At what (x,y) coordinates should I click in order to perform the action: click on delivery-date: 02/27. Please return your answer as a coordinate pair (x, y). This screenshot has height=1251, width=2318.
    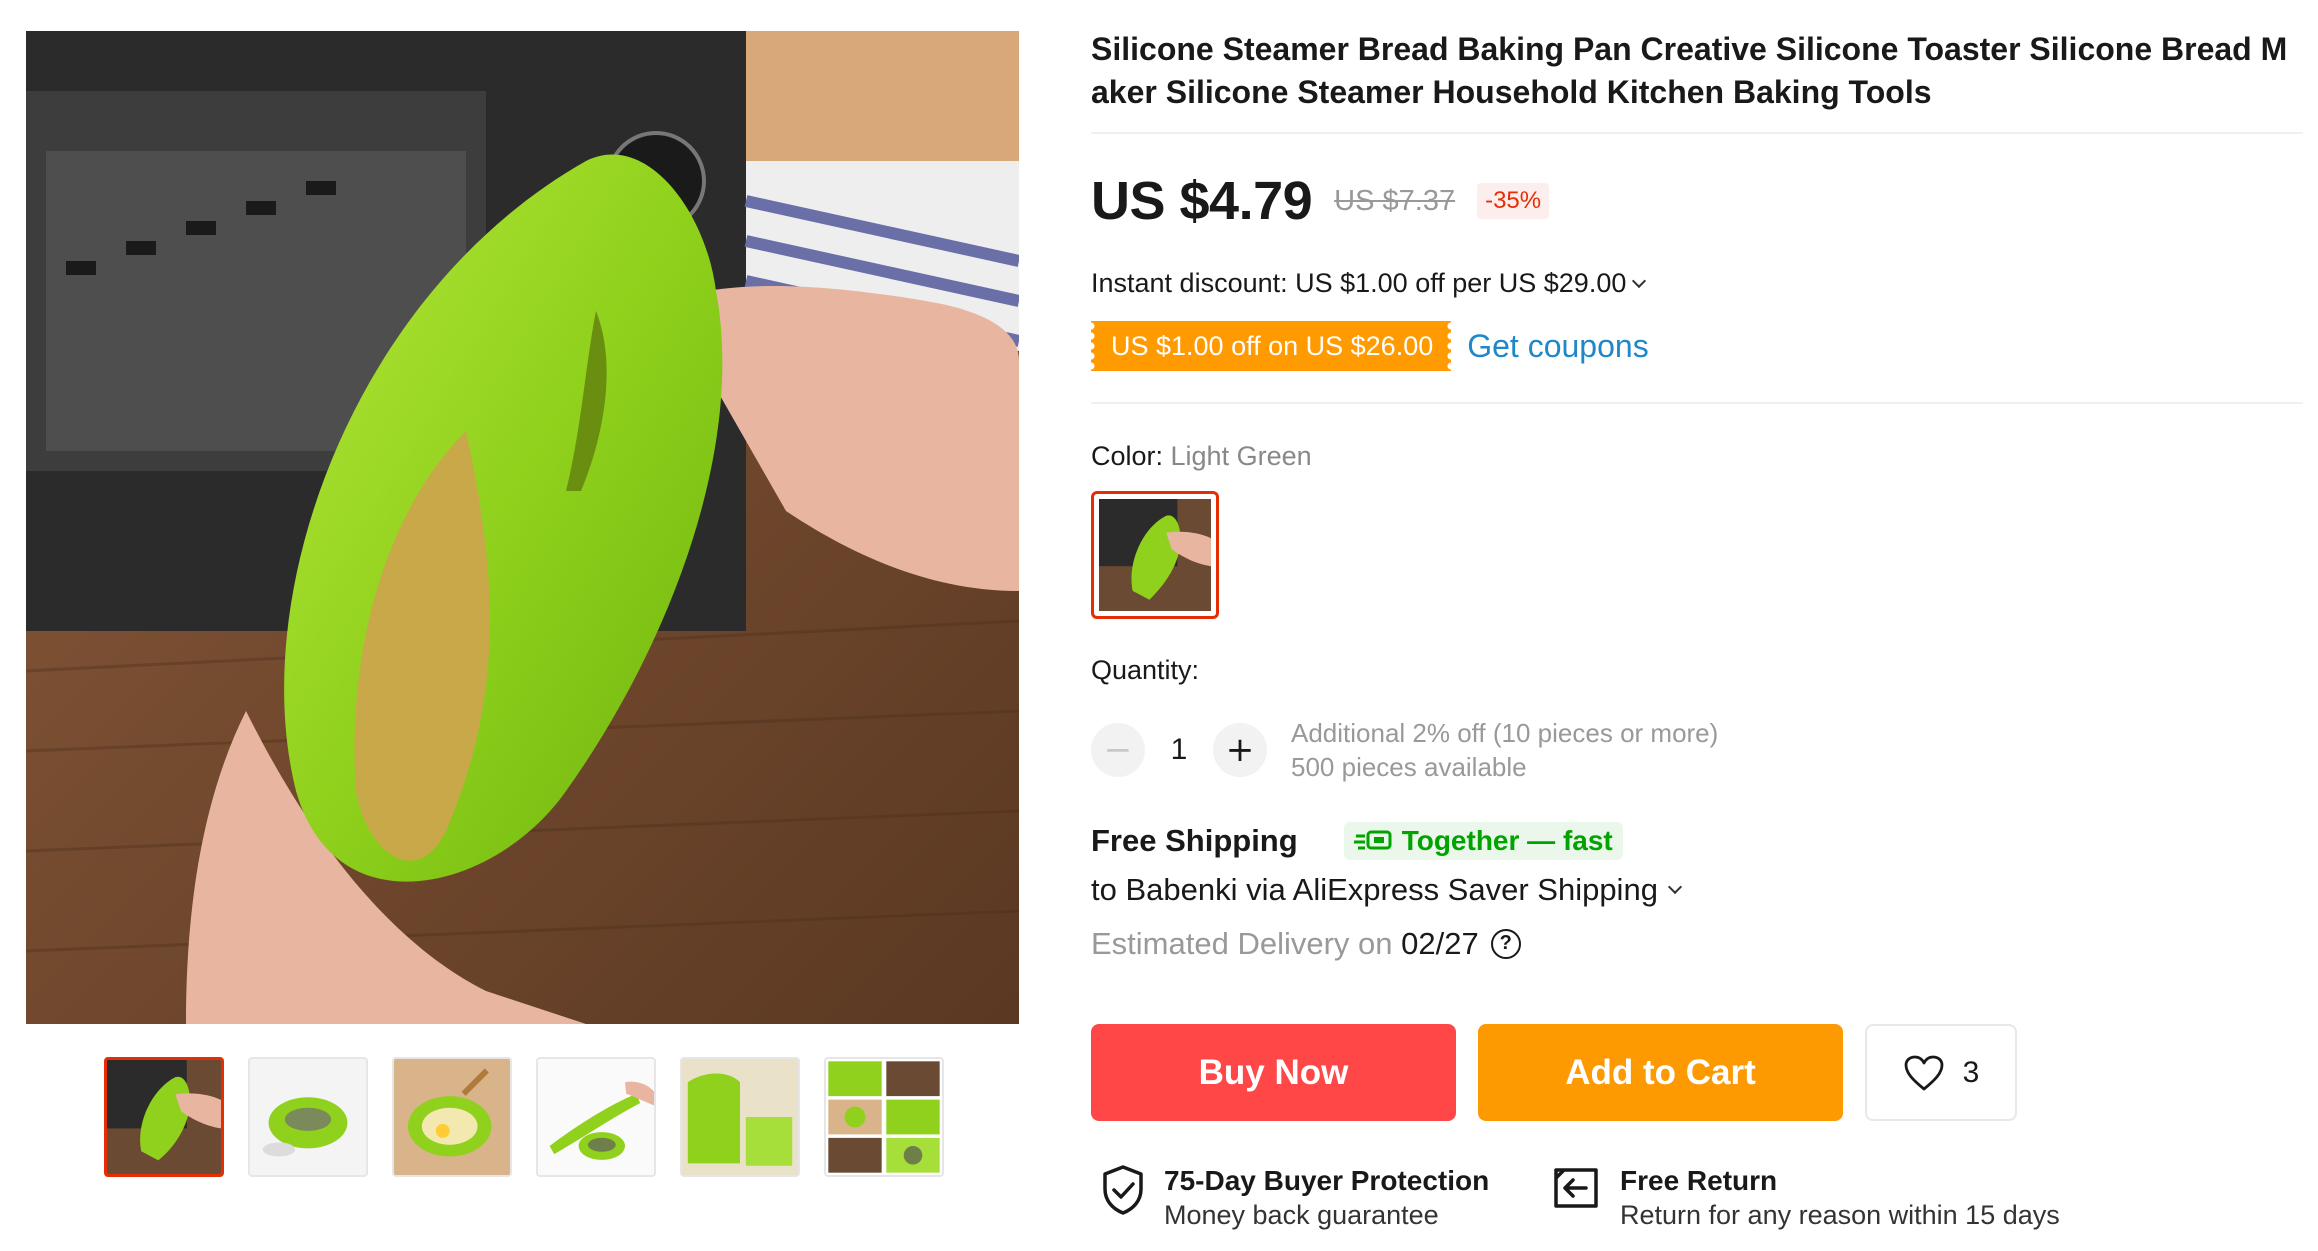
    Looking at the image, I should click on (1440, 943).